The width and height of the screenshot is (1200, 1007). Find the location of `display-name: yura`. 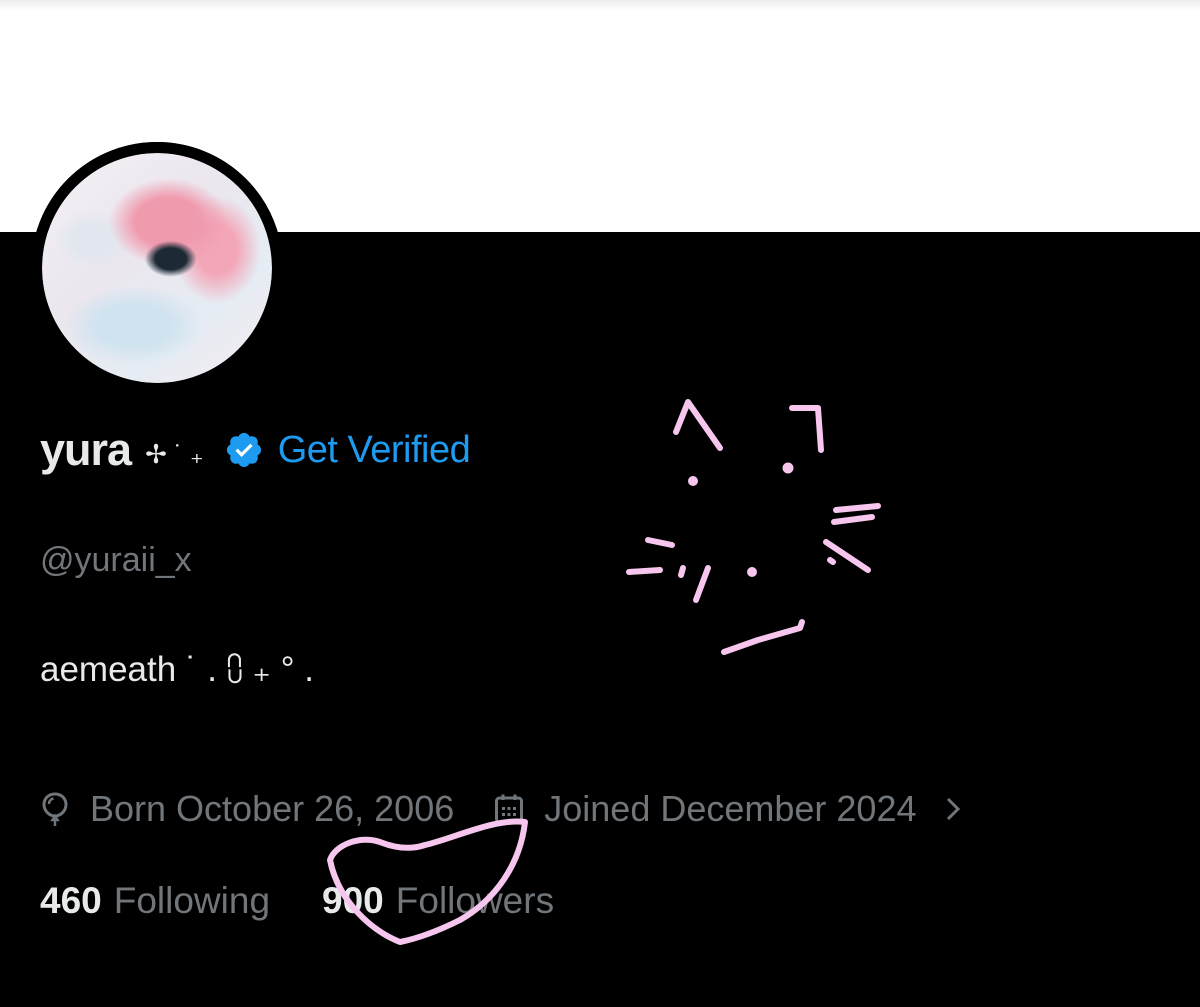

display-name: yura is located at coordinates (86, 449).